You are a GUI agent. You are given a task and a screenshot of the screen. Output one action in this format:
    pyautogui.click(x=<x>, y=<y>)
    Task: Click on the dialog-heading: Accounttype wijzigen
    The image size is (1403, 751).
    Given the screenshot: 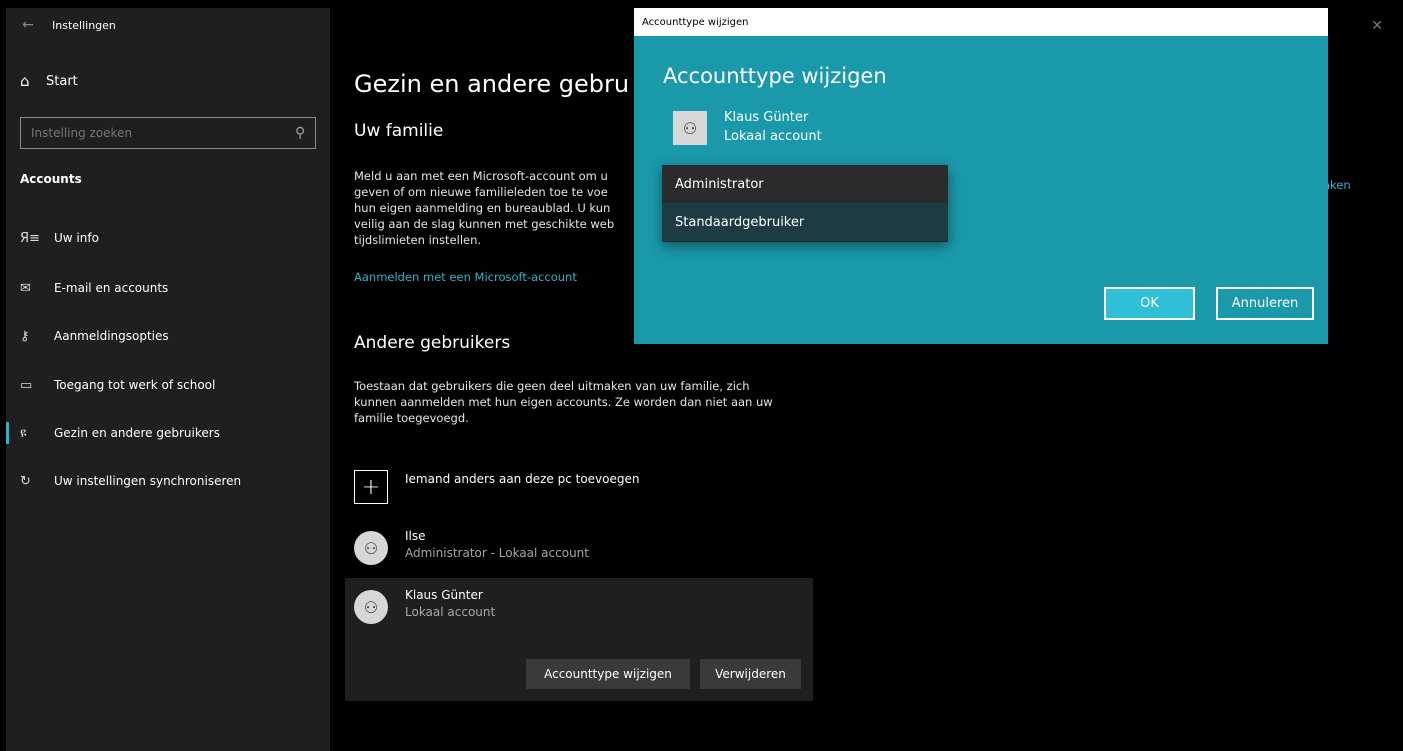 What is the action you would take?
    pyautogui.click(x=775, y=76)
    